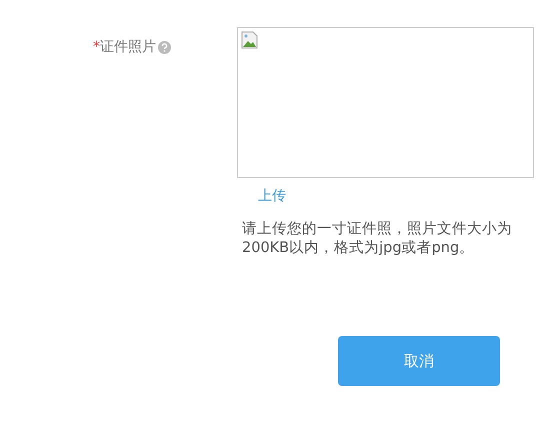 Image resolution: width=553 pixels, height=432 pixels. I want to click on help-icon, so click(164, 47).